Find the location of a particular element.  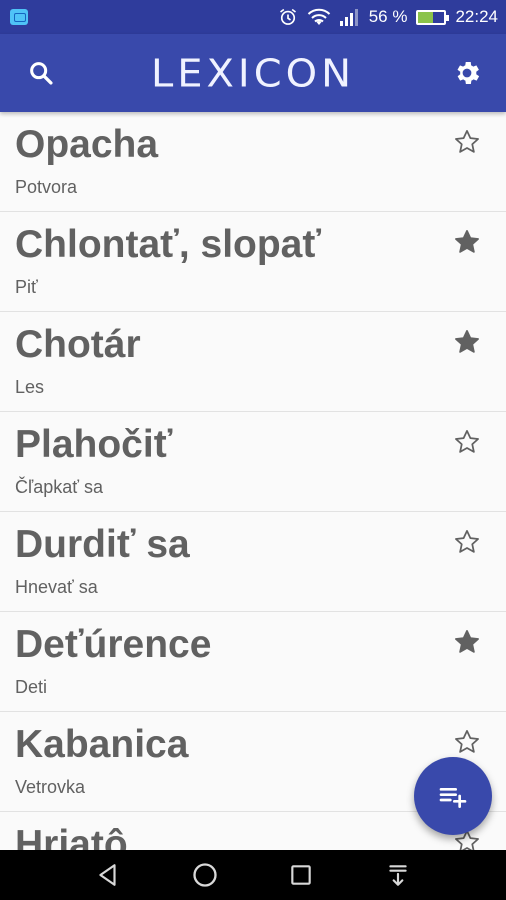

app-title: LEXICON is located at coordinates (253, 74).